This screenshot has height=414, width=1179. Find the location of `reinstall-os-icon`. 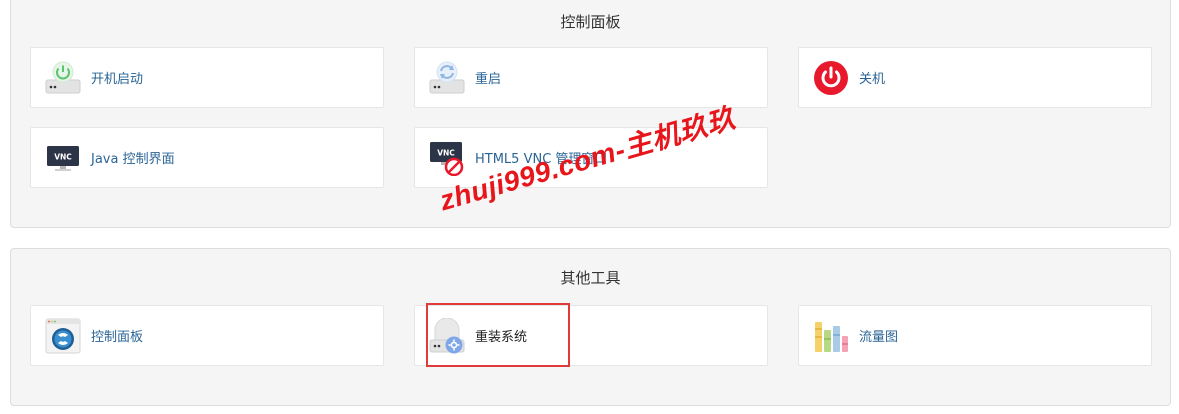

reinstall-os-icon is located at coordinates (447, 335).